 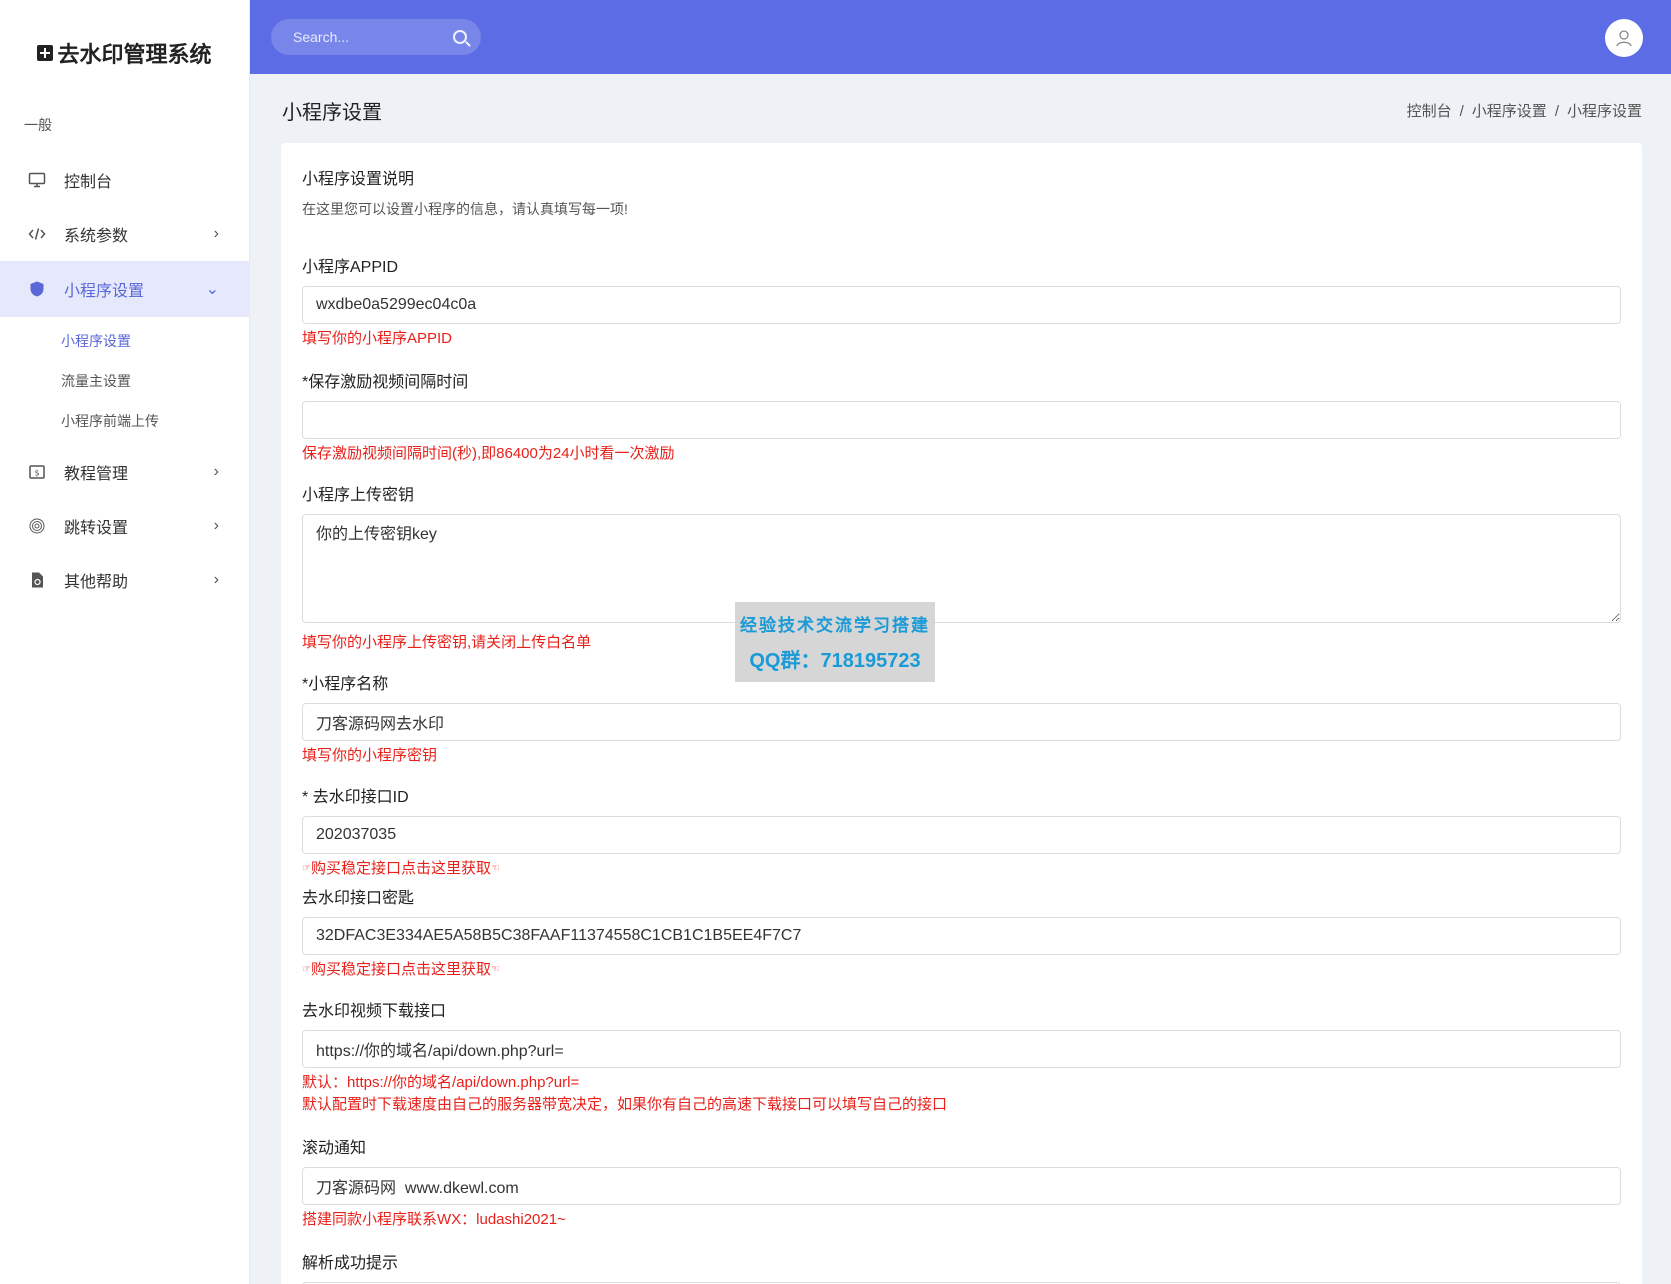 What do you see at coordinates (334, 1149) in the screenshot?
I see `field-label: 滚动通知` at bounding box center [334, 1149].